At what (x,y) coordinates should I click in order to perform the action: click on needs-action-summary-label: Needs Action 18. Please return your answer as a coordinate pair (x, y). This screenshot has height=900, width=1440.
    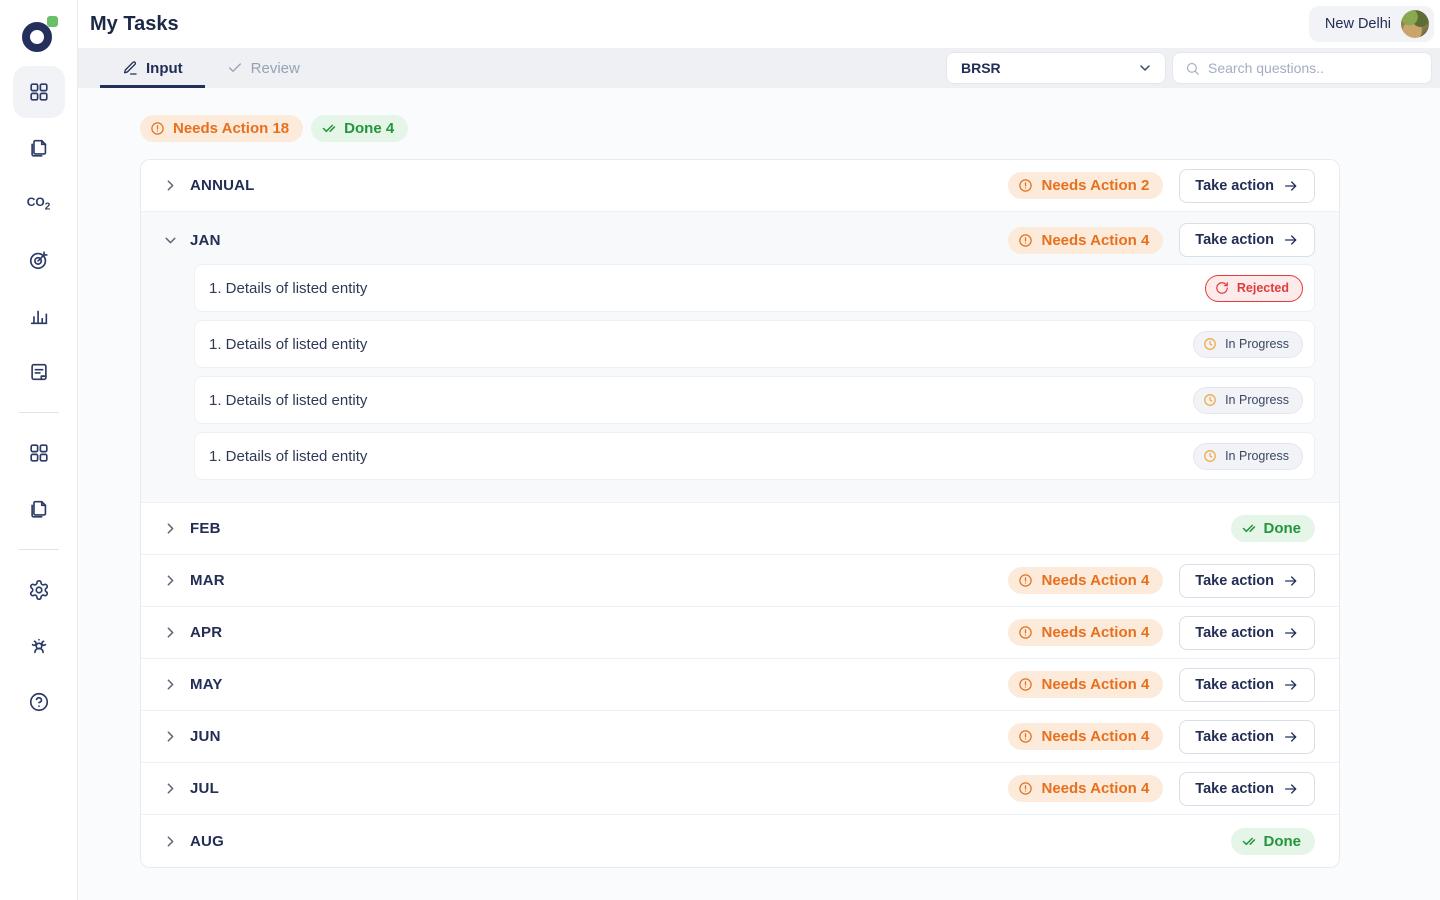
    Looking at the image, I should click on (231, 128).